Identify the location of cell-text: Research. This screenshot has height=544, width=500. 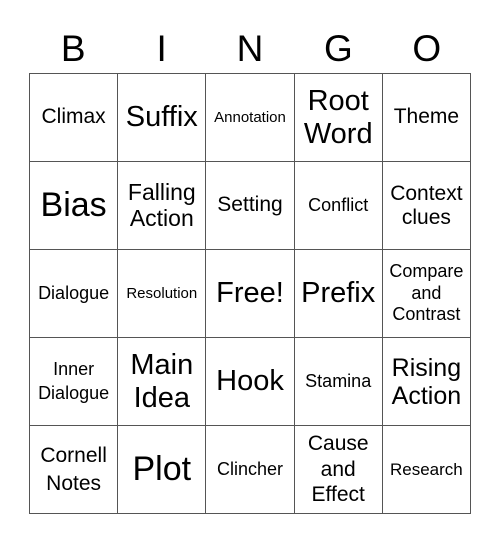
(426, 469).